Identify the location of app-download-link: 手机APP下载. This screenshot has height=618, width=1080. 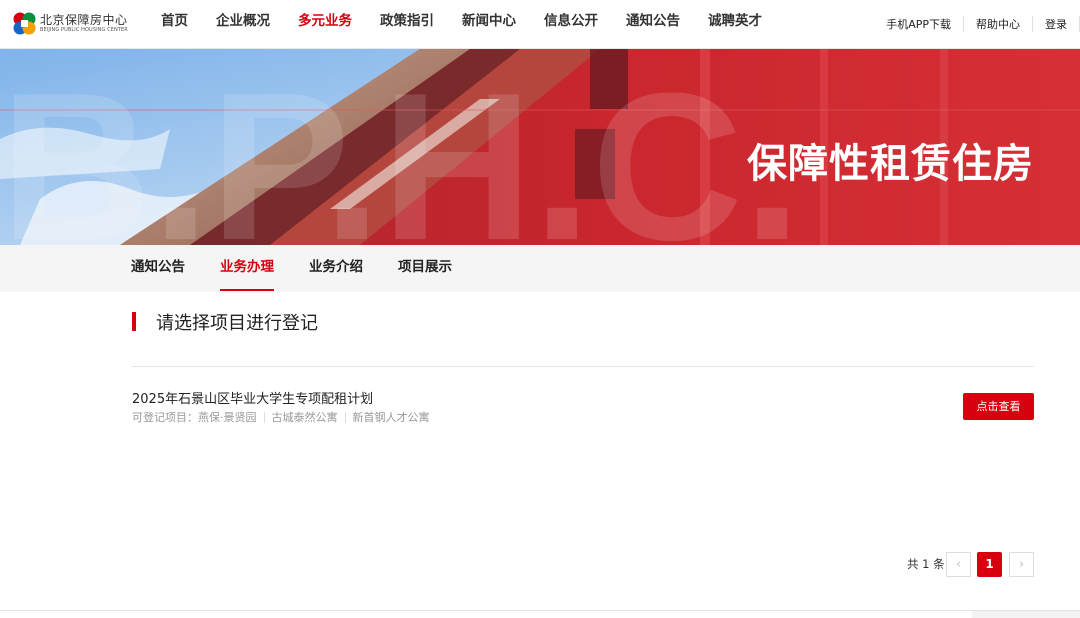
(918, 24).